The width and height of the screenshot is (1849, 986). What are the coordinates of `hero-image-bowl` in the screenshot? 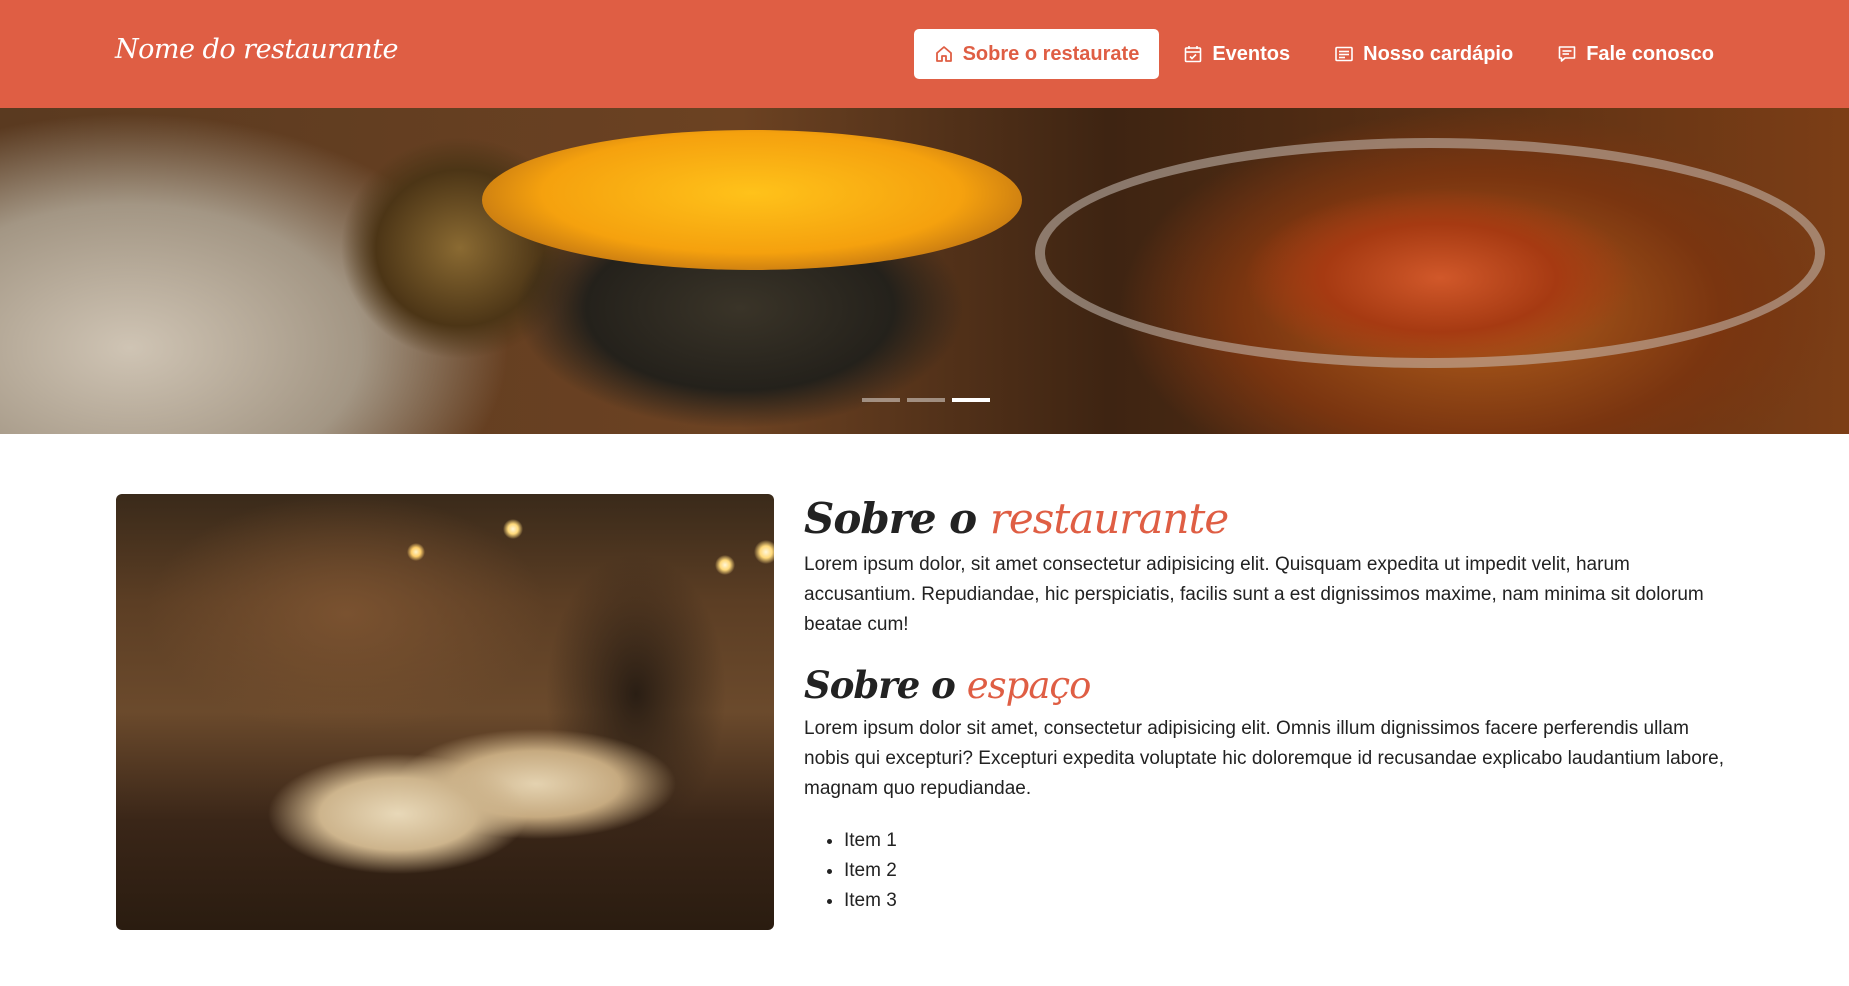 It's located at (752, 200).